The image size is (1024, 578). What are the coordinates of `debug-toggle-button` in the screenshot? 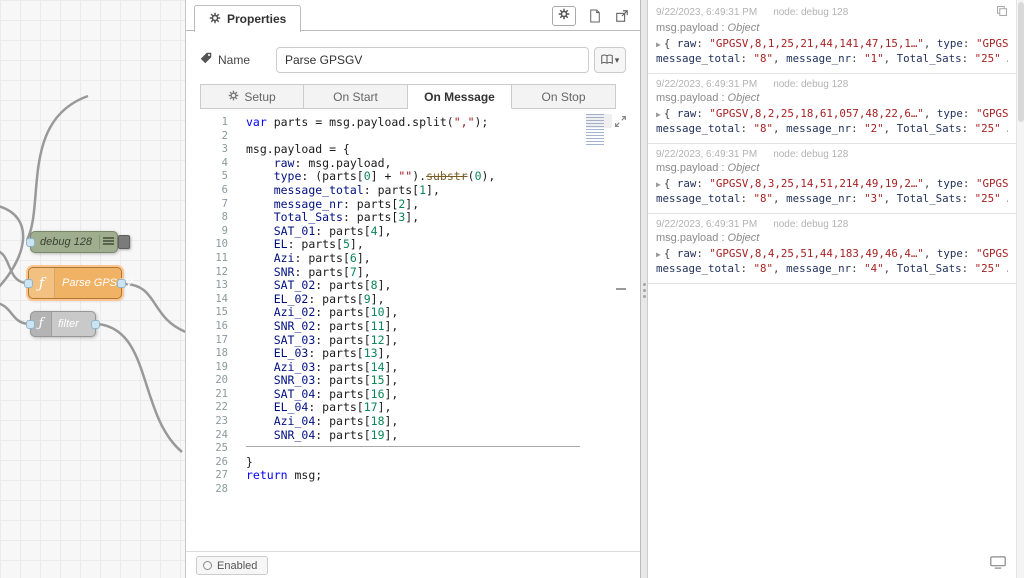 It's located at (124, 242).